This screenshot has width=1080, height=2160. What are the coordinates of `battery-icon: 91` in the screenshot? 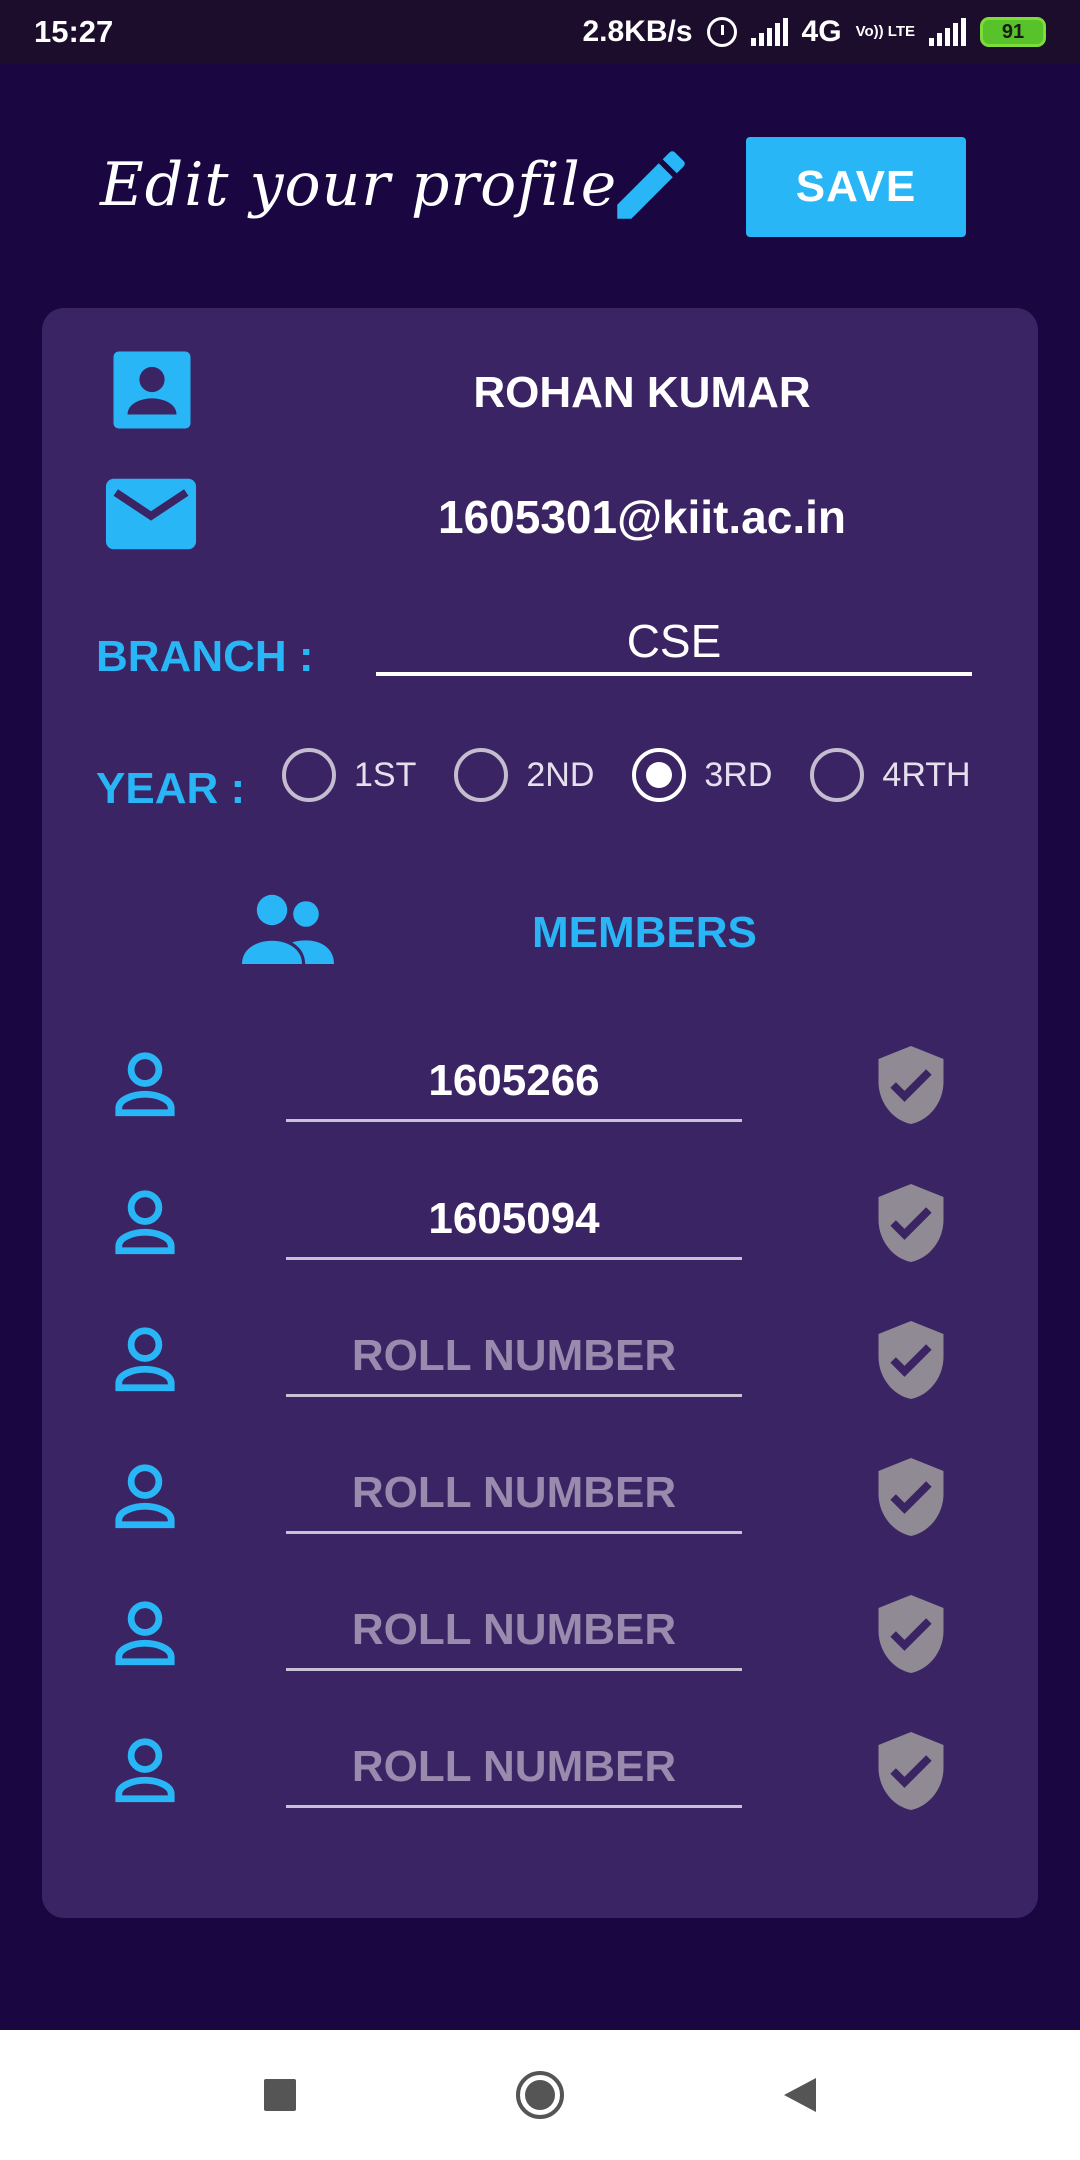 It's located at (1013, 32).